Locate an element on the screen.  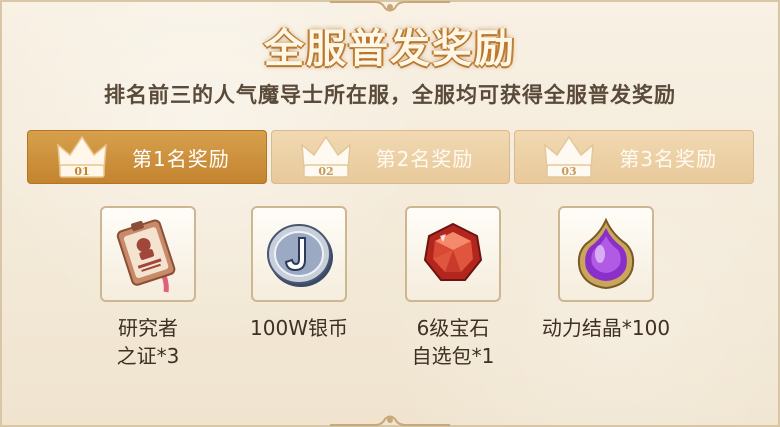
crown-icon: 02 is located at coordinates (325, 156).